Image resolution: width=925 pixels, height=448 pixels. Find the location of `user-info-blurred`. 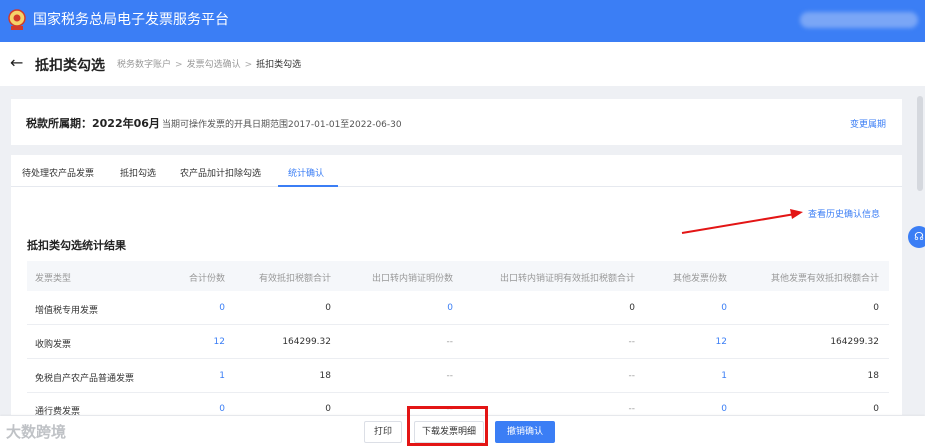

user-info-blurred is located at coordinates (859, 20).